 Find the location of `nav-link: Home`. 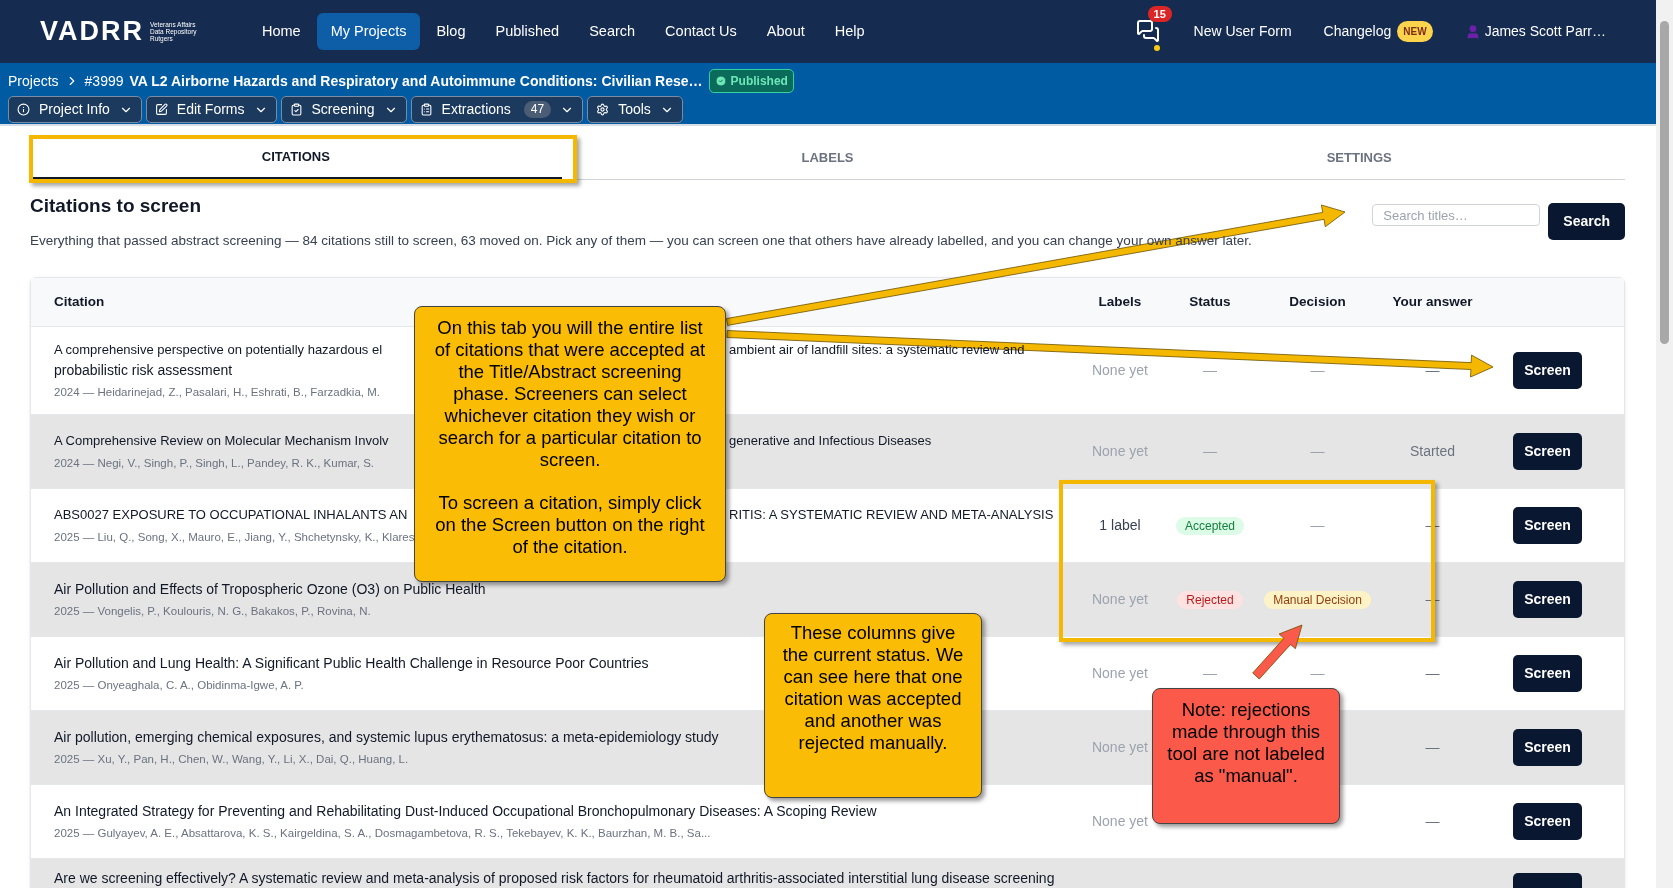

nav-link: Home is located at coordinates (281, 31).